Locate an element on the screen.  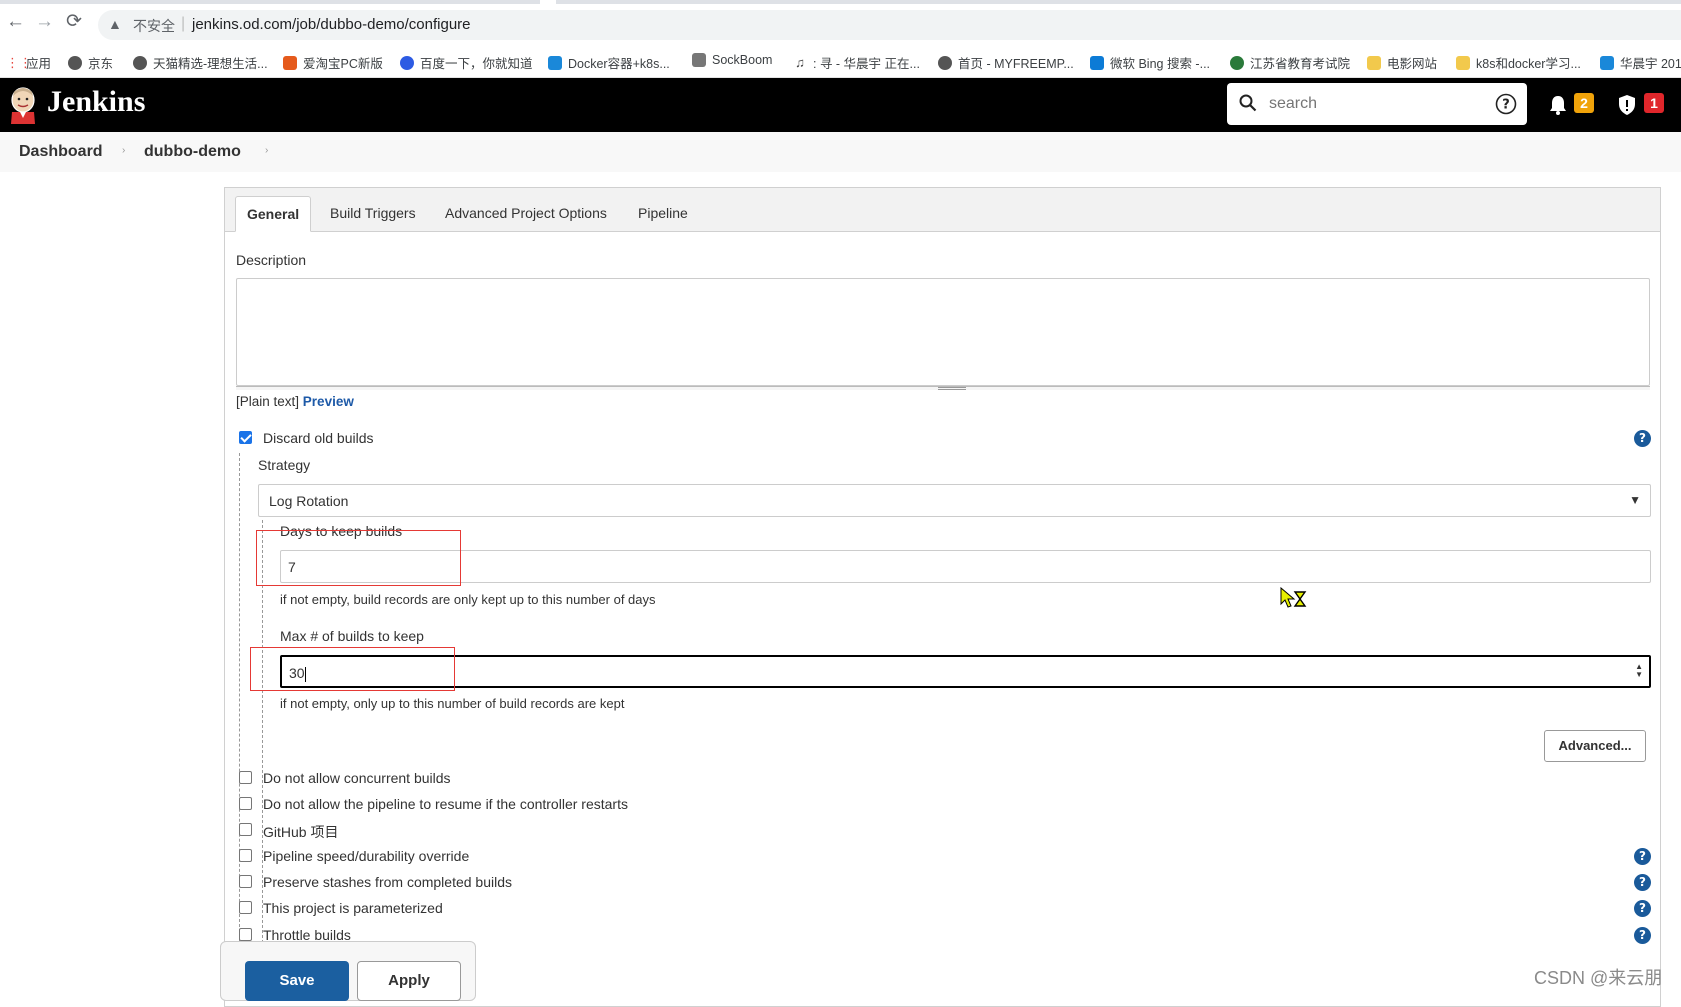
highlight-box-max is located at coordinates (352, 669).